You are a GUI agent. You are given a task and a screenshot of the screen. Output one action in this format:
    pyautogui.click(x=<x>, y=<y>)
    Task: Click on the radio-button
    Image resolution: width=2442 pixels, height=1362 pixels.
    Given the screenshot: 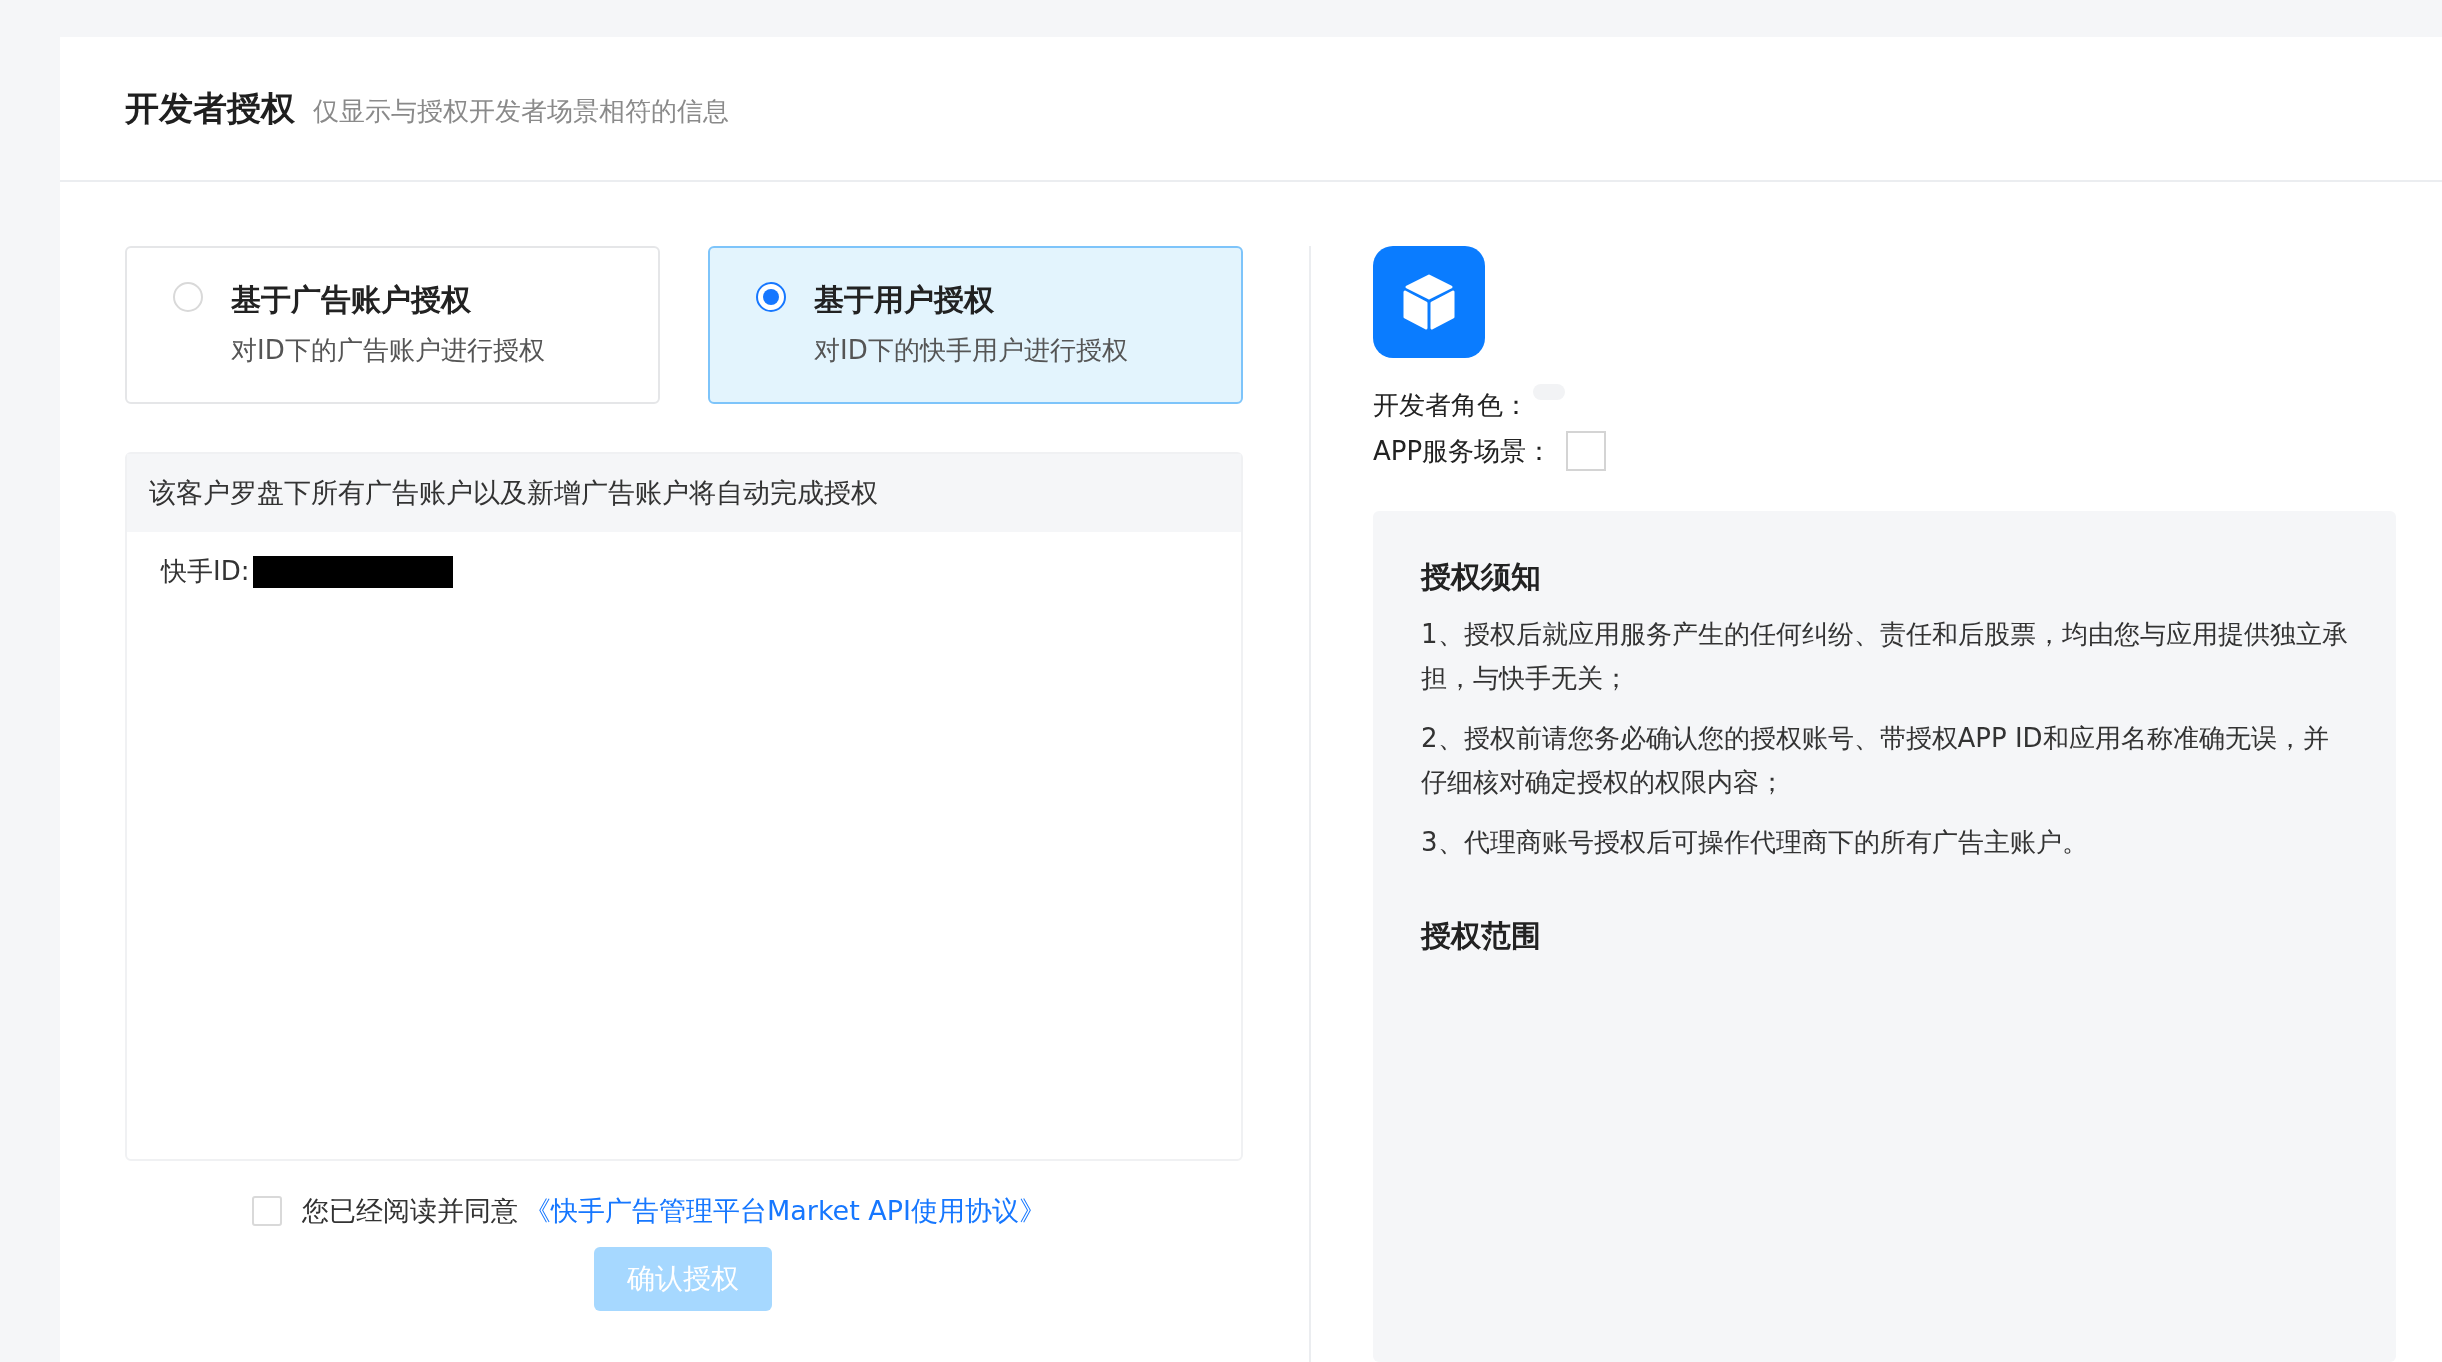 What is the action you would take?
    pyautogui.click(x=771, y=297)
    